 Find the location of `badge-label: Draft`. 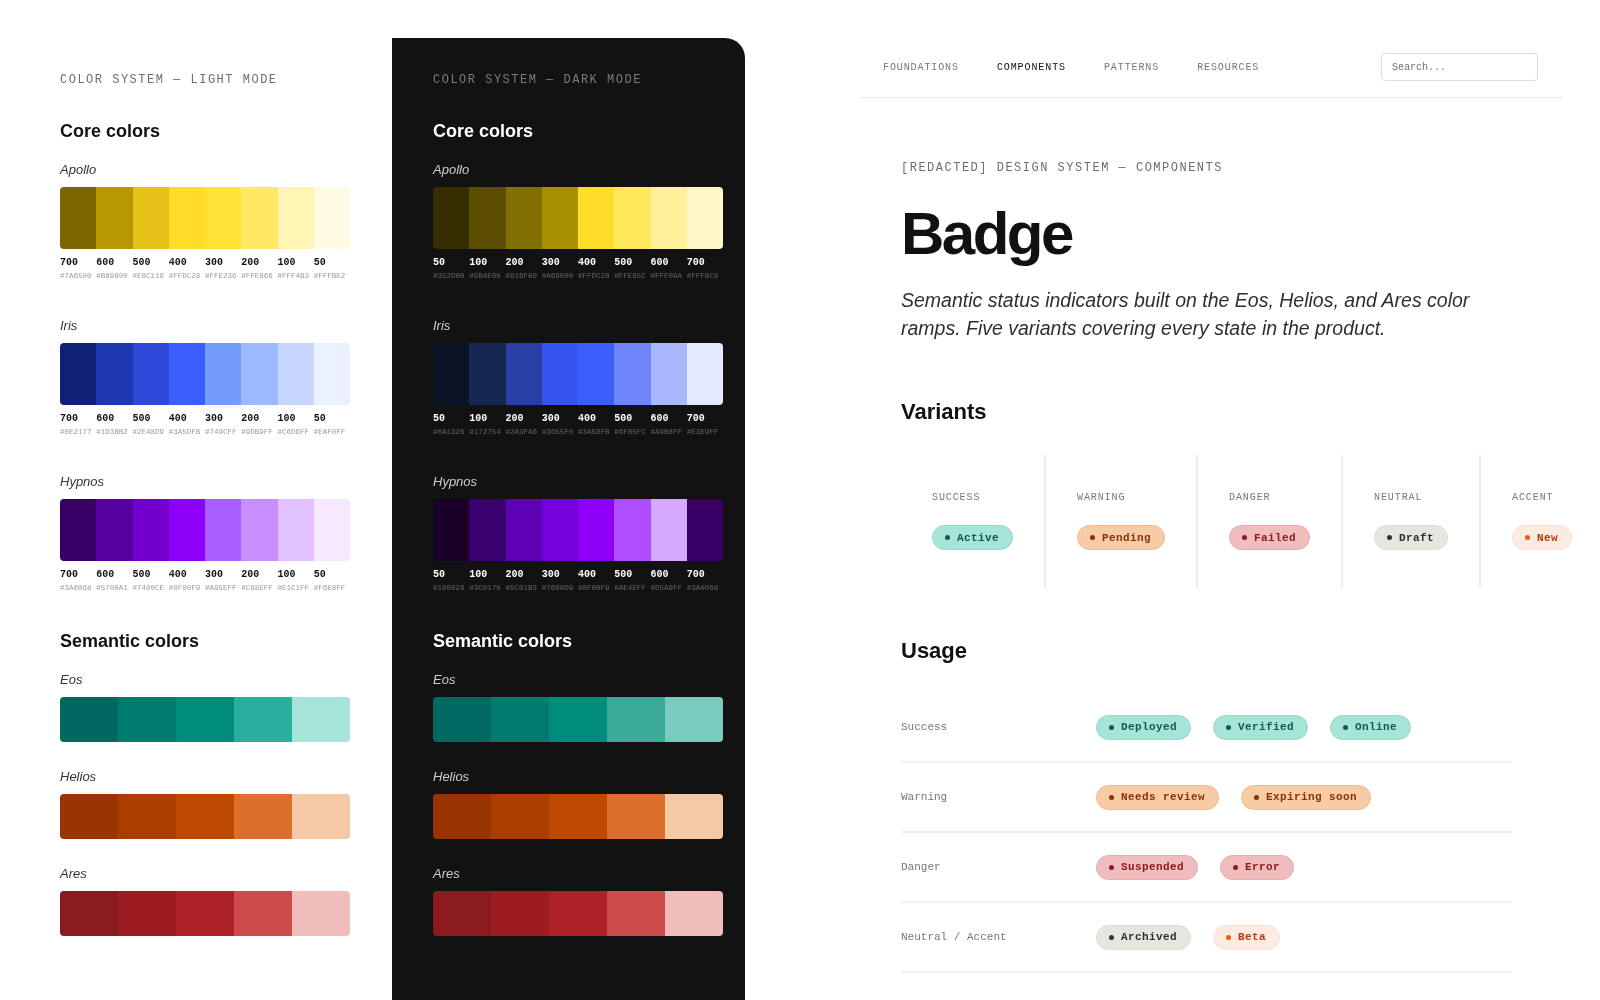

badge-label: Draft is located at coordinates (1417, 537).